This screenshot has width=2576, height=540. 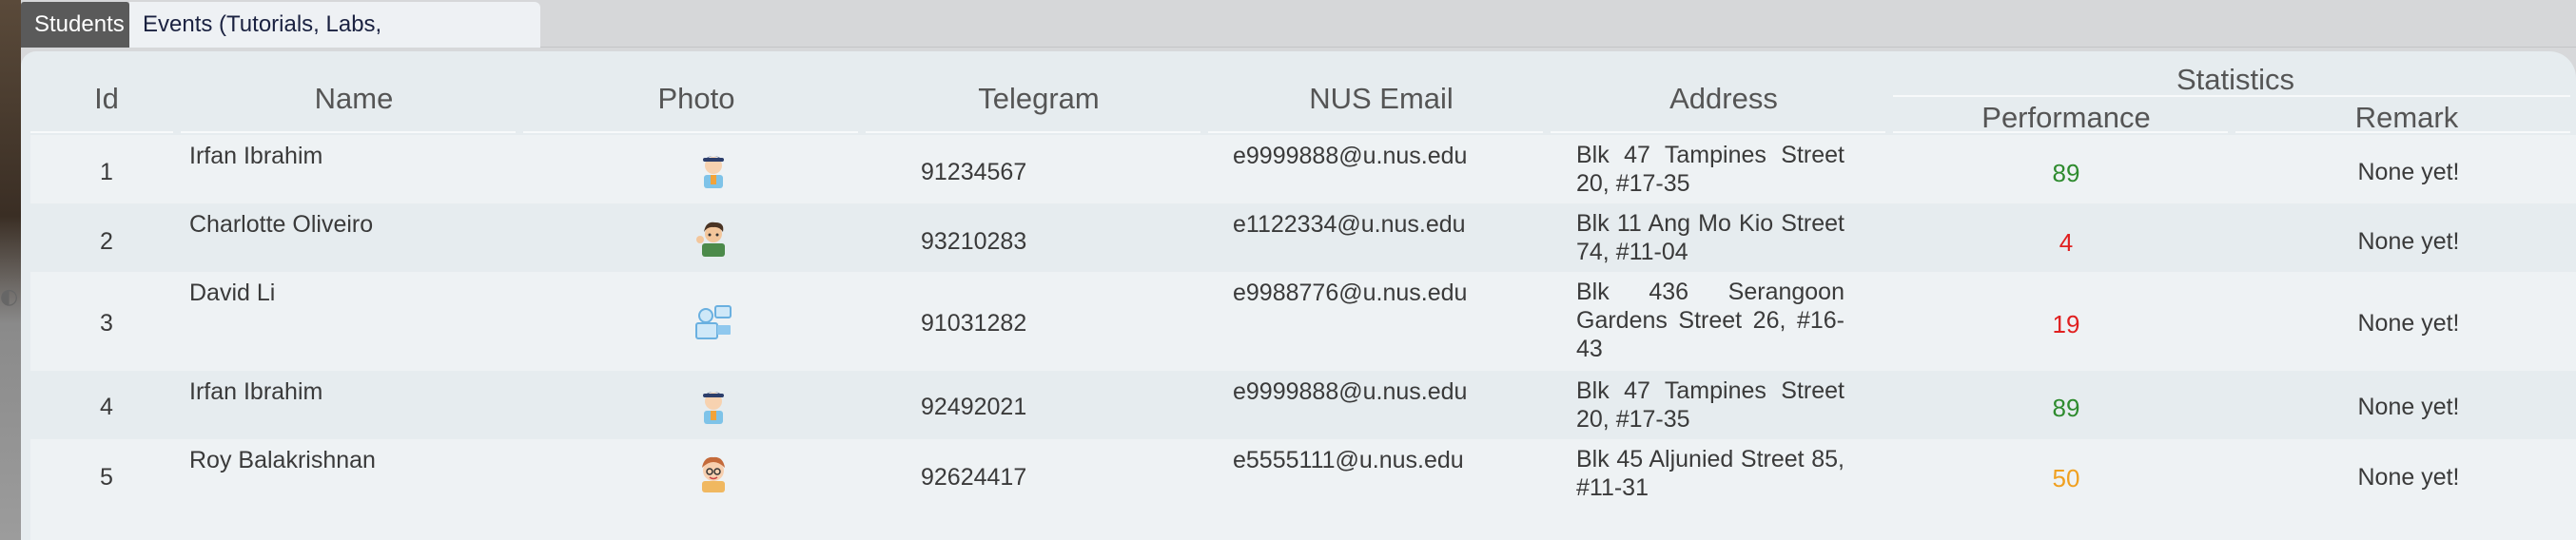 What do you see at coordinates (713, 474) in the screenshot?
I see `student-face-icon` at bounding box center [713, 474].